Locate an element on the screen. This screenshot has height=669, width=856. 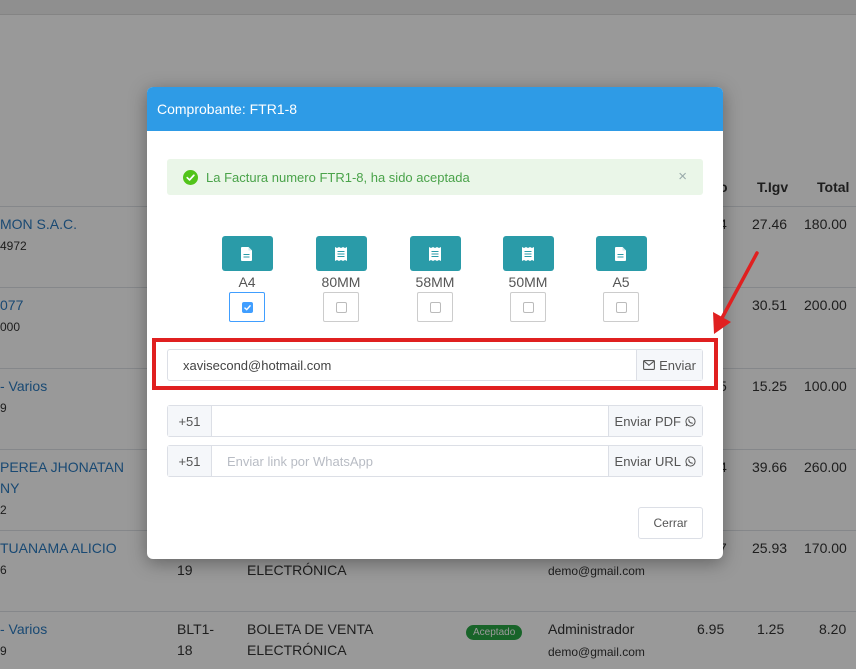
close-icon: × is located at coordinates (682, 176).